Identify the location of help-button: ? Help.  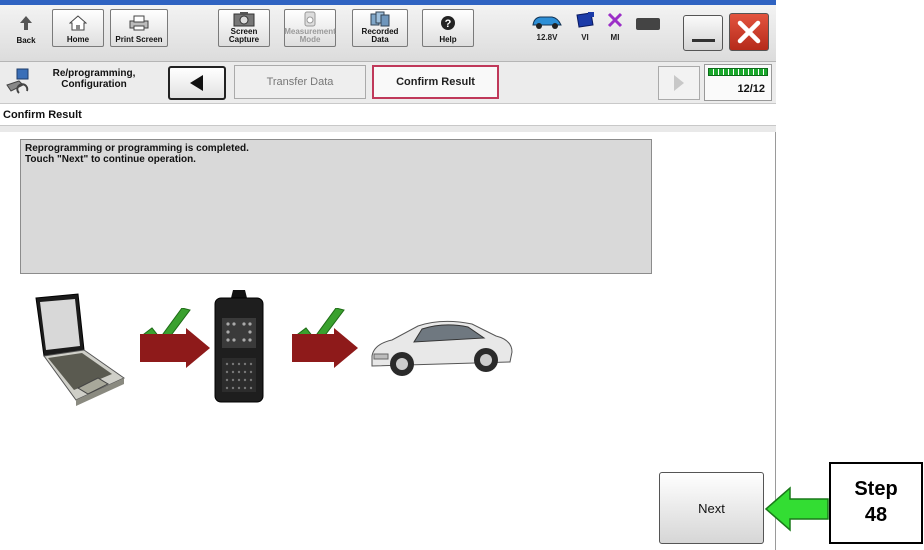
(448, 28).